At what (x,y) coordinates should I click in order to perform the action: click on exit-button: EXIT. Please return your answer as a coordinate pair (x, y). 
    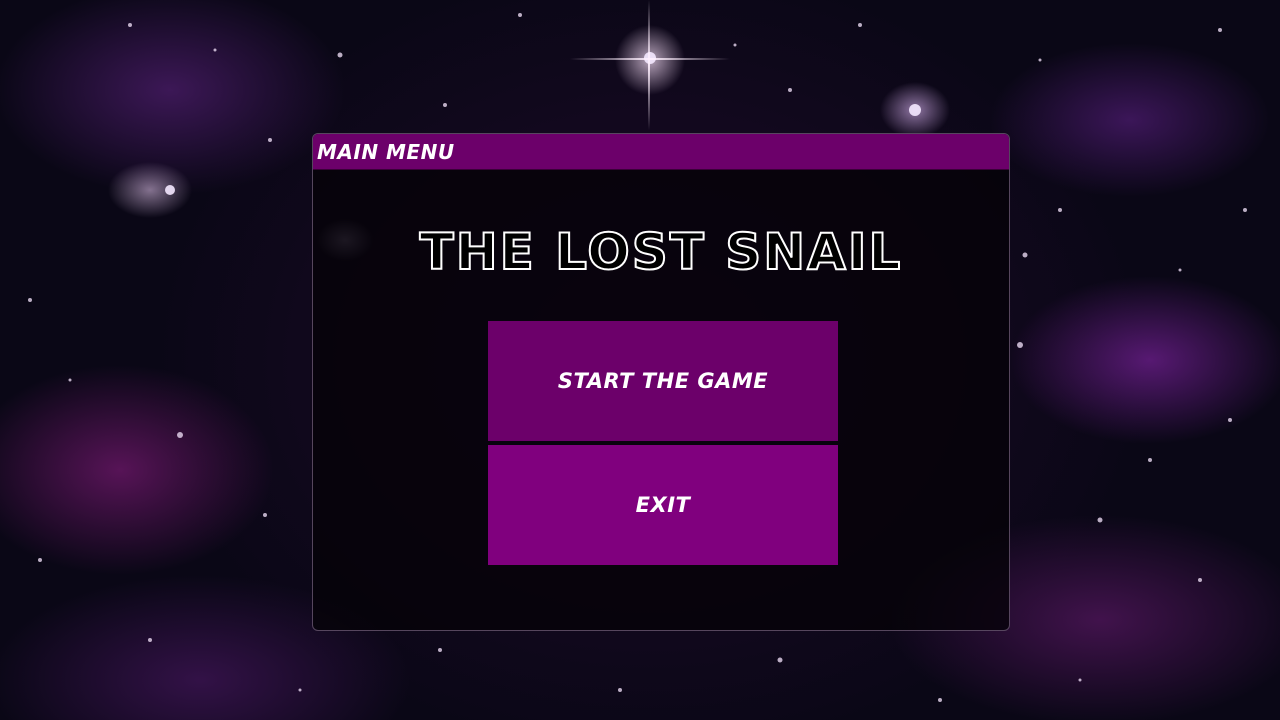
    Looking at the image, I should click on (663, 505).